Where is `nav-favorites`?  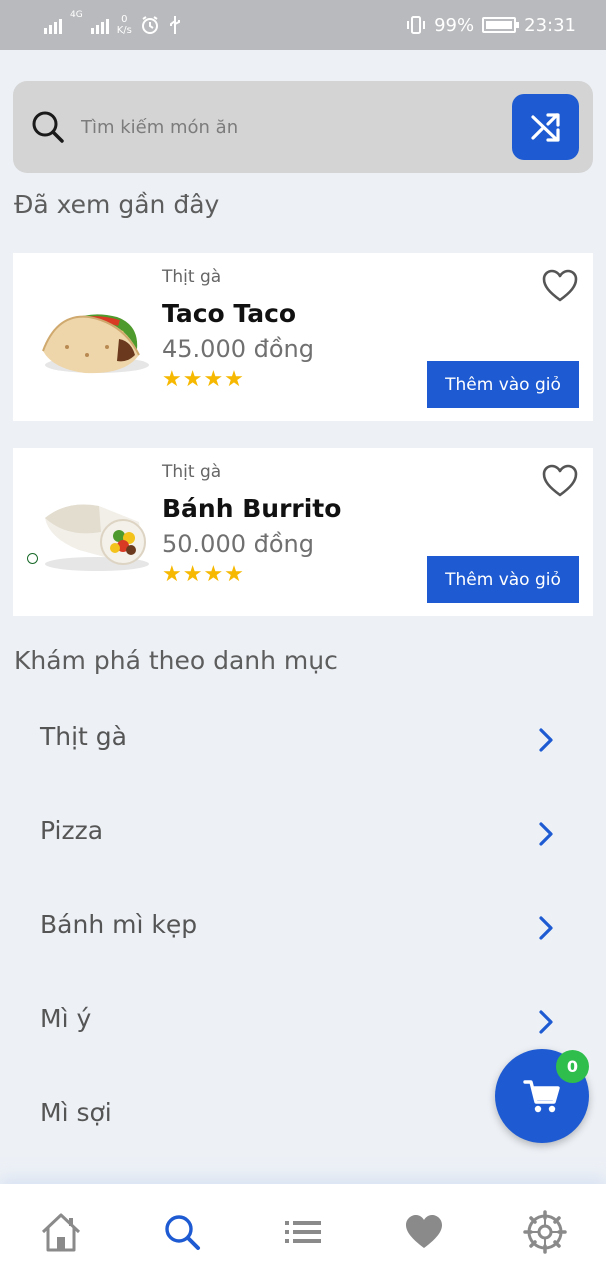
nav-favorites is located at coordinates (424, 1232).